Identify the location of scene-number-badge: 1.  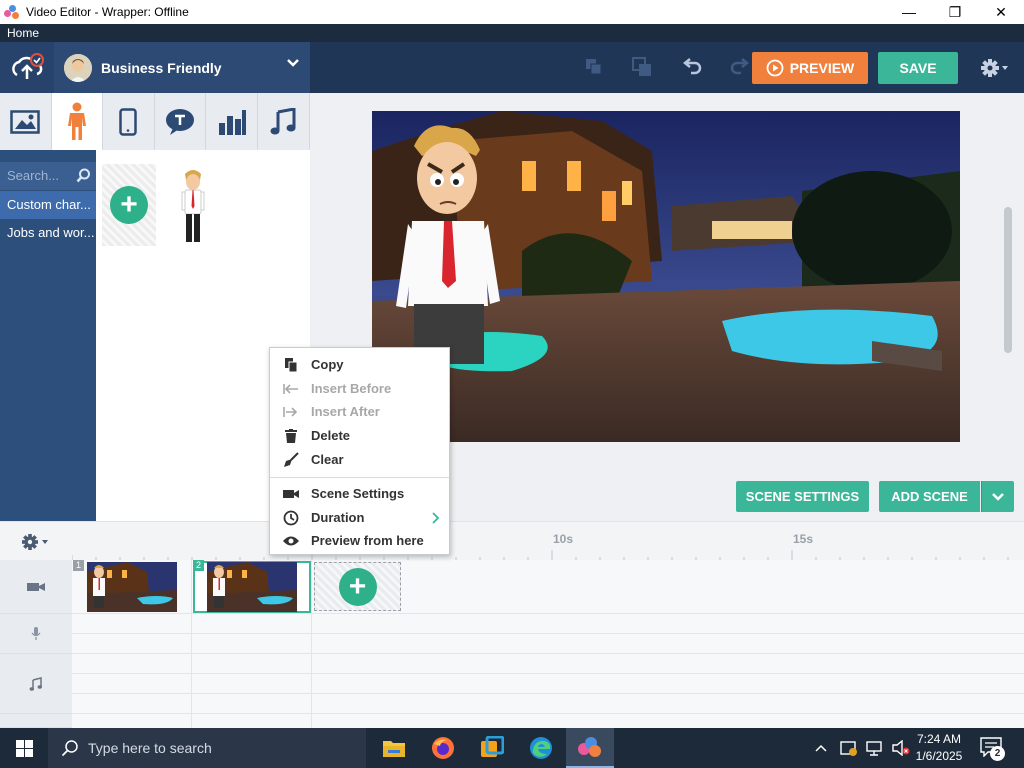
(78, 565).